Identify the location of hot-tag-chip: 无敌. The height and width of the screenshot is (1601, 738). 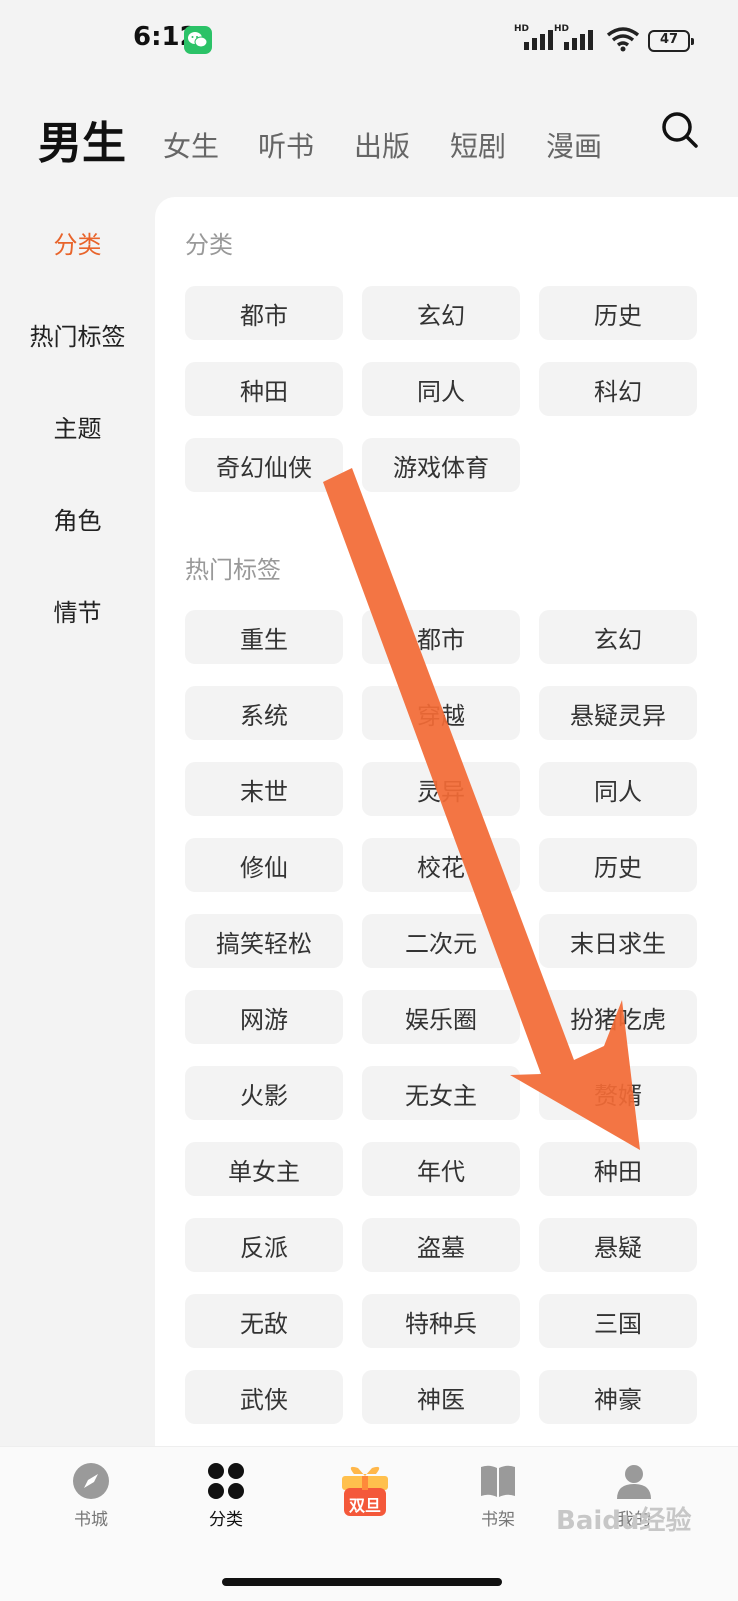
(264, 1321).